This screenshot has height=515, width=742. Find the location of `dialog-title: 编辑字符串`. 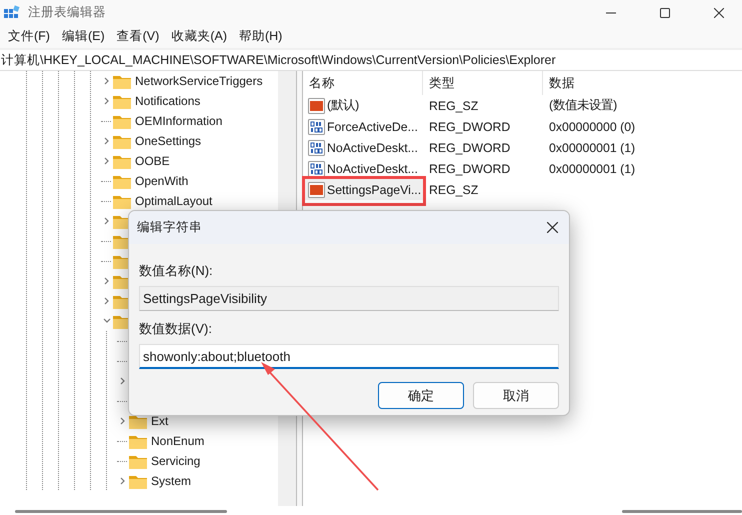

dialog-title: 编辑字符串 is located at coordinates (169, 227).